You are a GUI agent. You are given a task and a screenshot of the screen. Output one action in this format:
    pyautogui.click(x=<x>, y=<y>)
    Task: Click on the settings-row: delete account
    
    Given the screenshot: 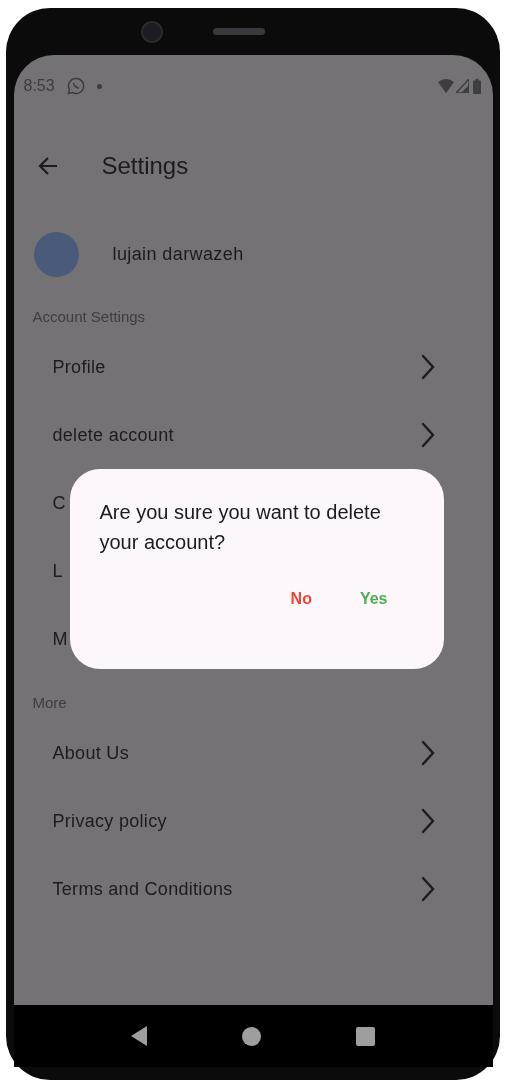 What is the action you would take?
    pyautogui.click(x=253, y=435)
    